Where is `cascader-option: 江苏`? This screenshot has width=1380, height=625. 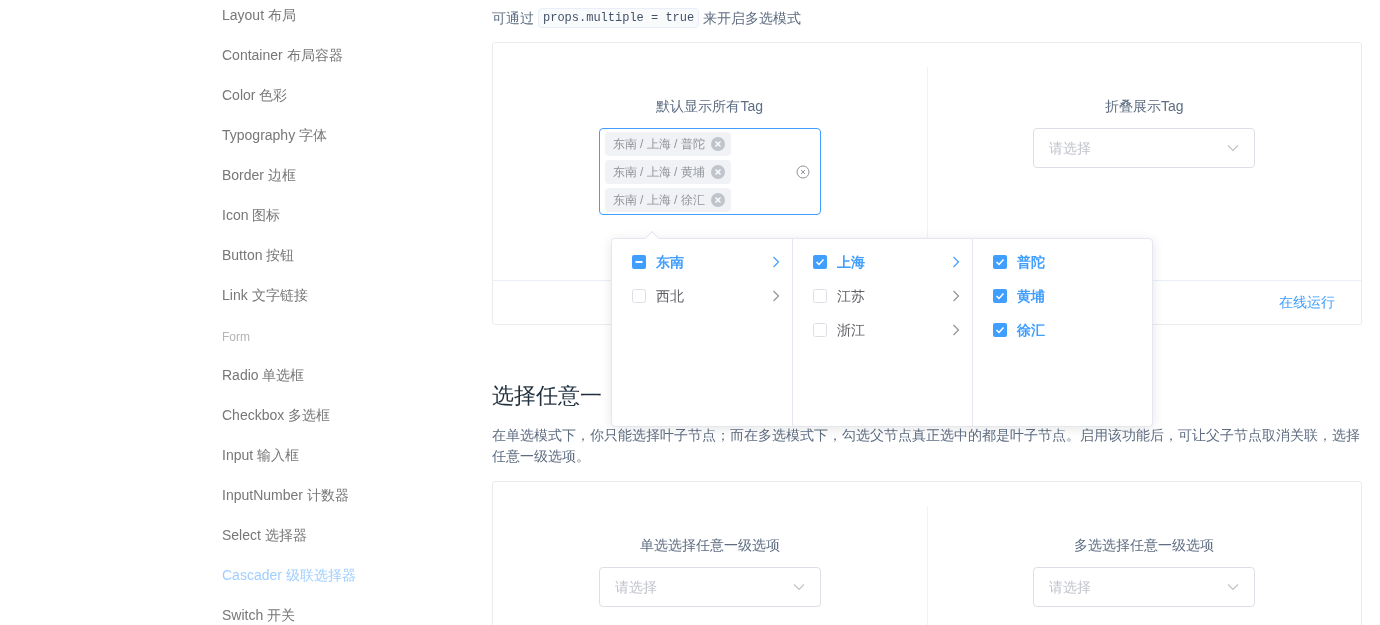
cascader-option: 江苏 is located at coordinates (882, 296).